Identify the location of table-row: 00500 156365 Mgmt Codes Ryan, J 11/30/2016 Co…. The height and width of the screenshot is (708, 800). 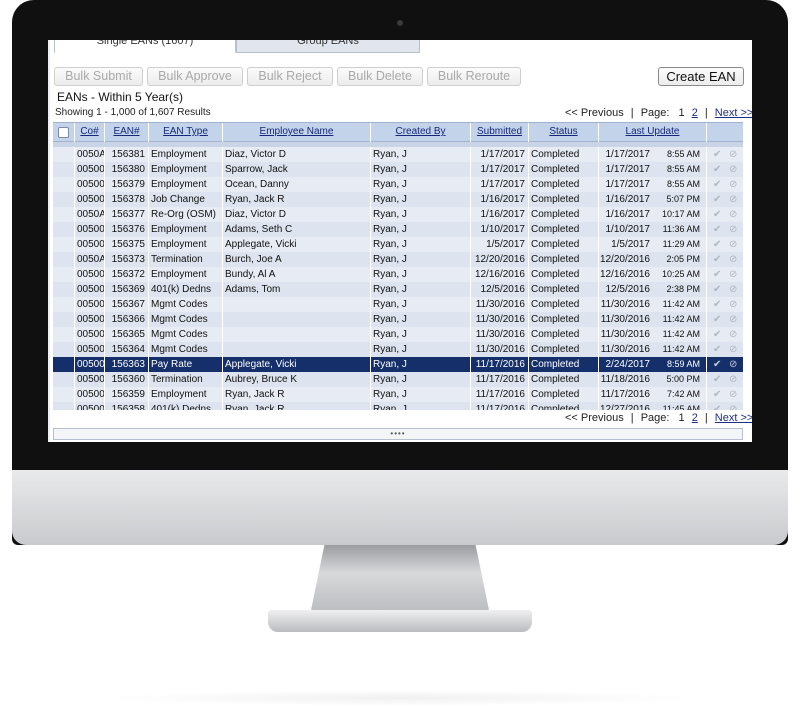
(398, 334).